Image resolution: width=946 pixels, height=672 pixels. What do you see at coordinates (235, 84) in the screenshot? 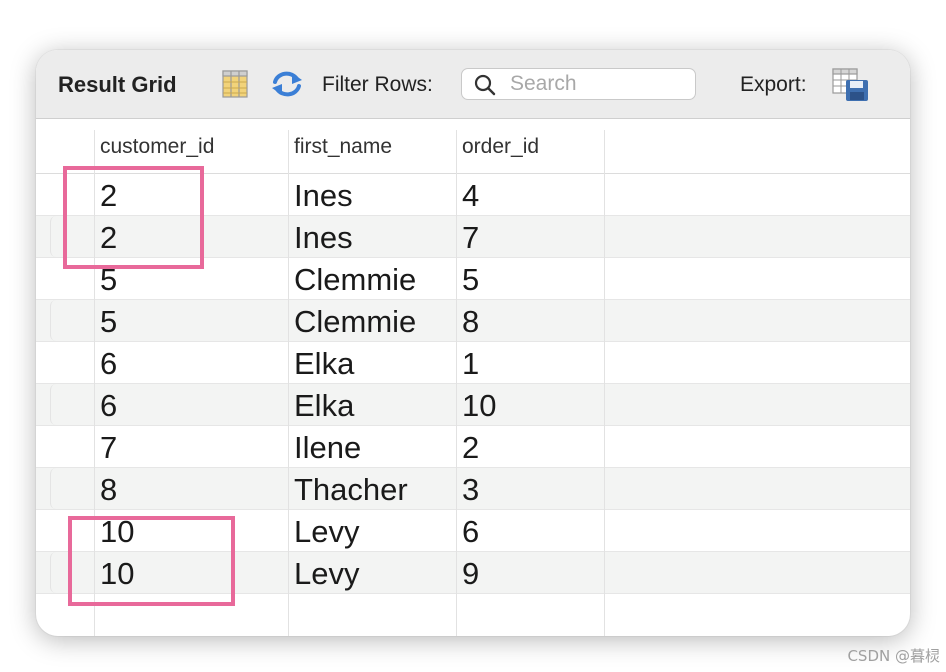
I see `grid-layout-icon` at bounding box center [235, 84].